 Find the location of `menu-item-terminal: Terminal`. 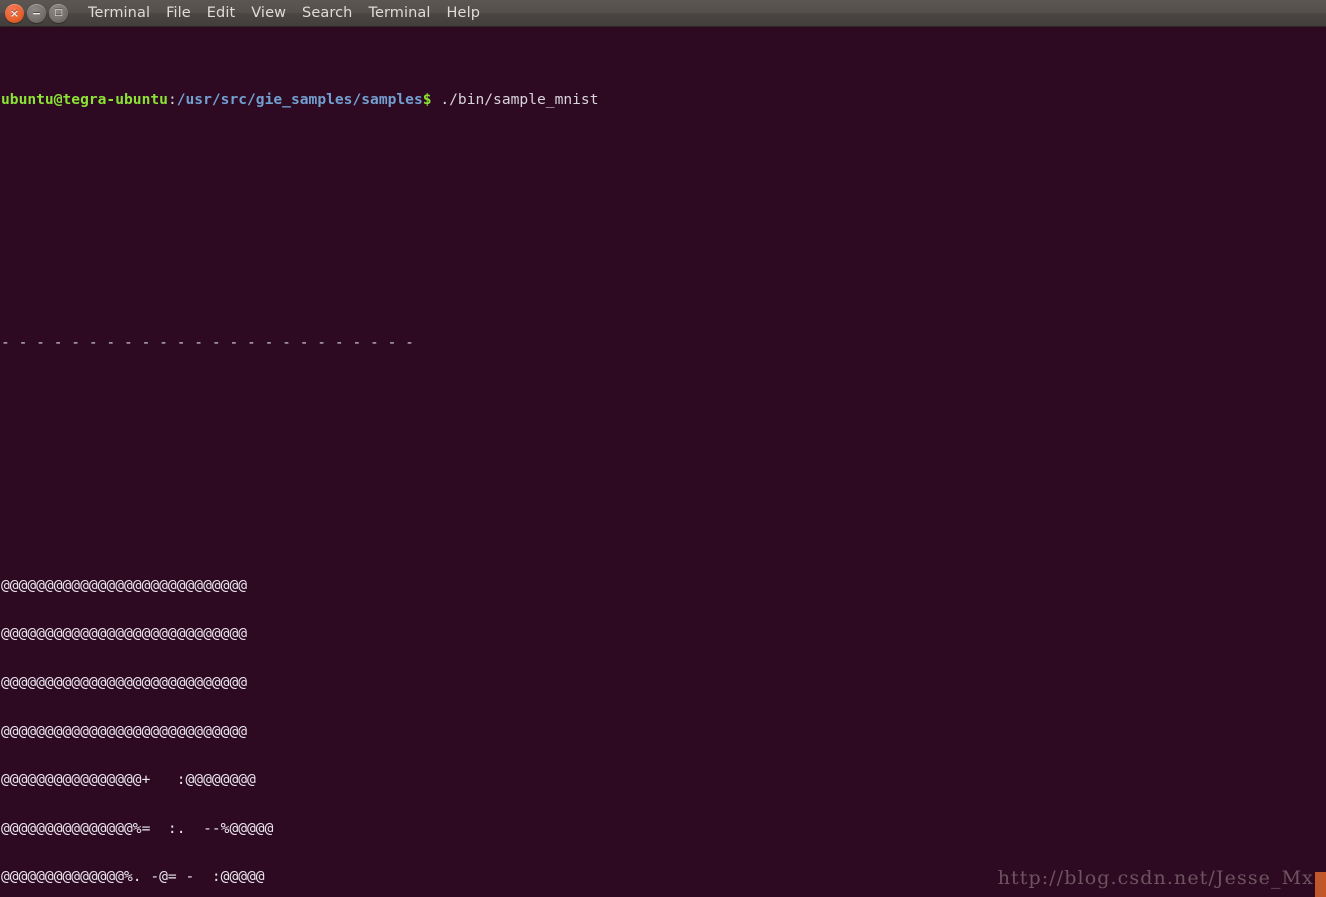

menu-item-terminal: Terminal is located at coordinates (399, 13).